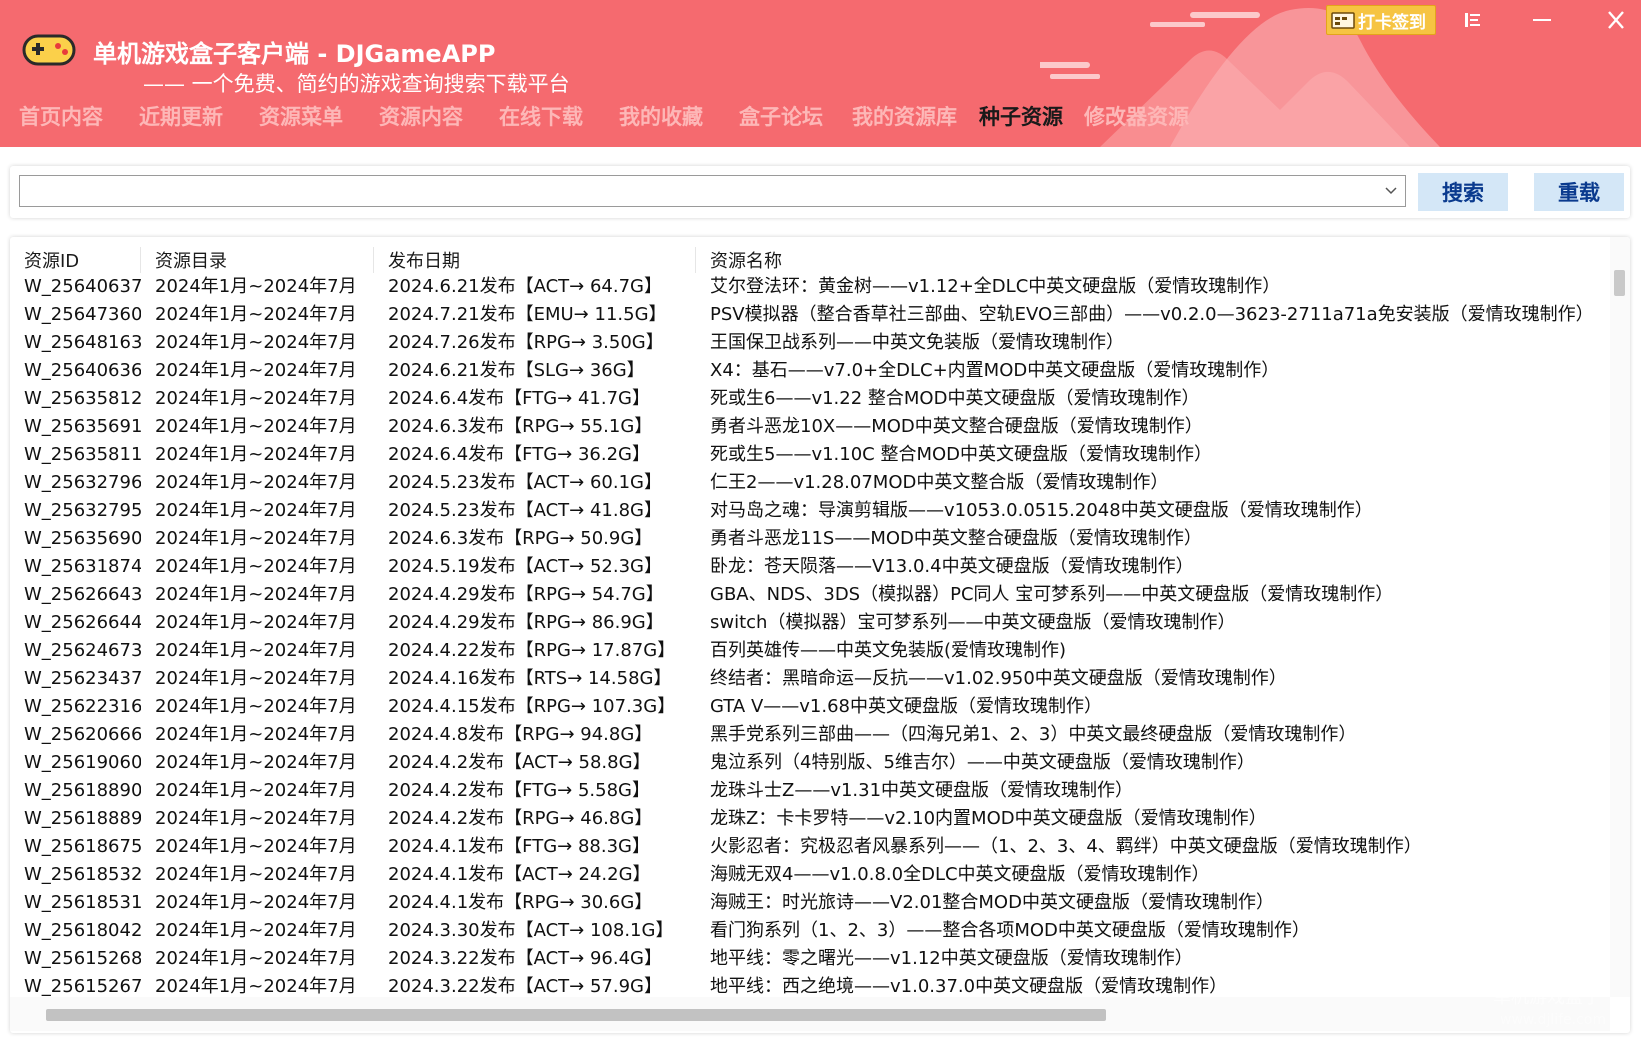 The image size is (1641, 1039). I want to click on cell-release-date: 2024.4.8发布【RPG→ 94.8G】, so click(520, 734).